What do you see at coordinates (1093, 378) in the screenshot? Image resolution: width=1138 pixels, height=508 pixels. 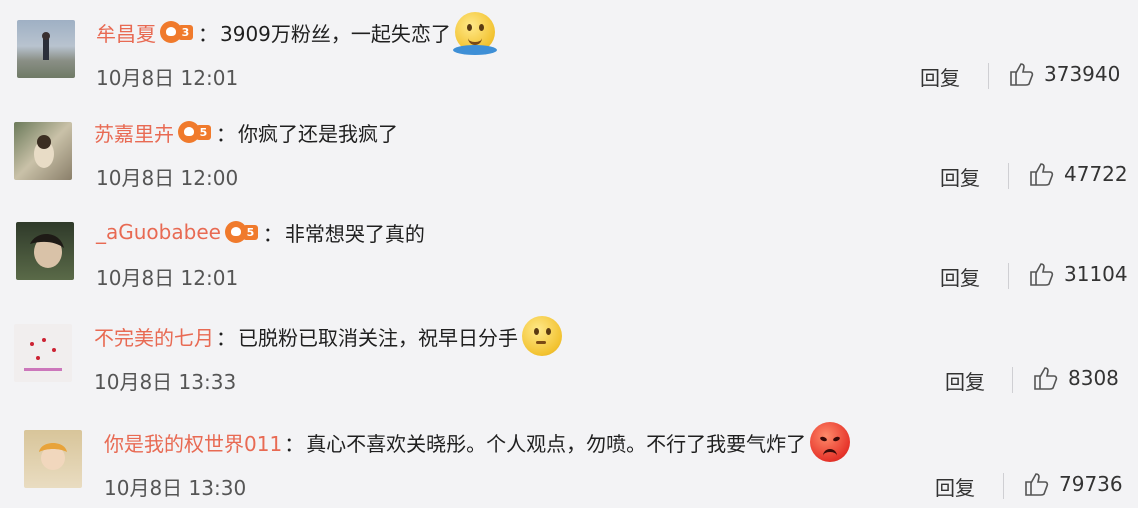 I see `like-count: 8308` at bounding box center [1093, 378].